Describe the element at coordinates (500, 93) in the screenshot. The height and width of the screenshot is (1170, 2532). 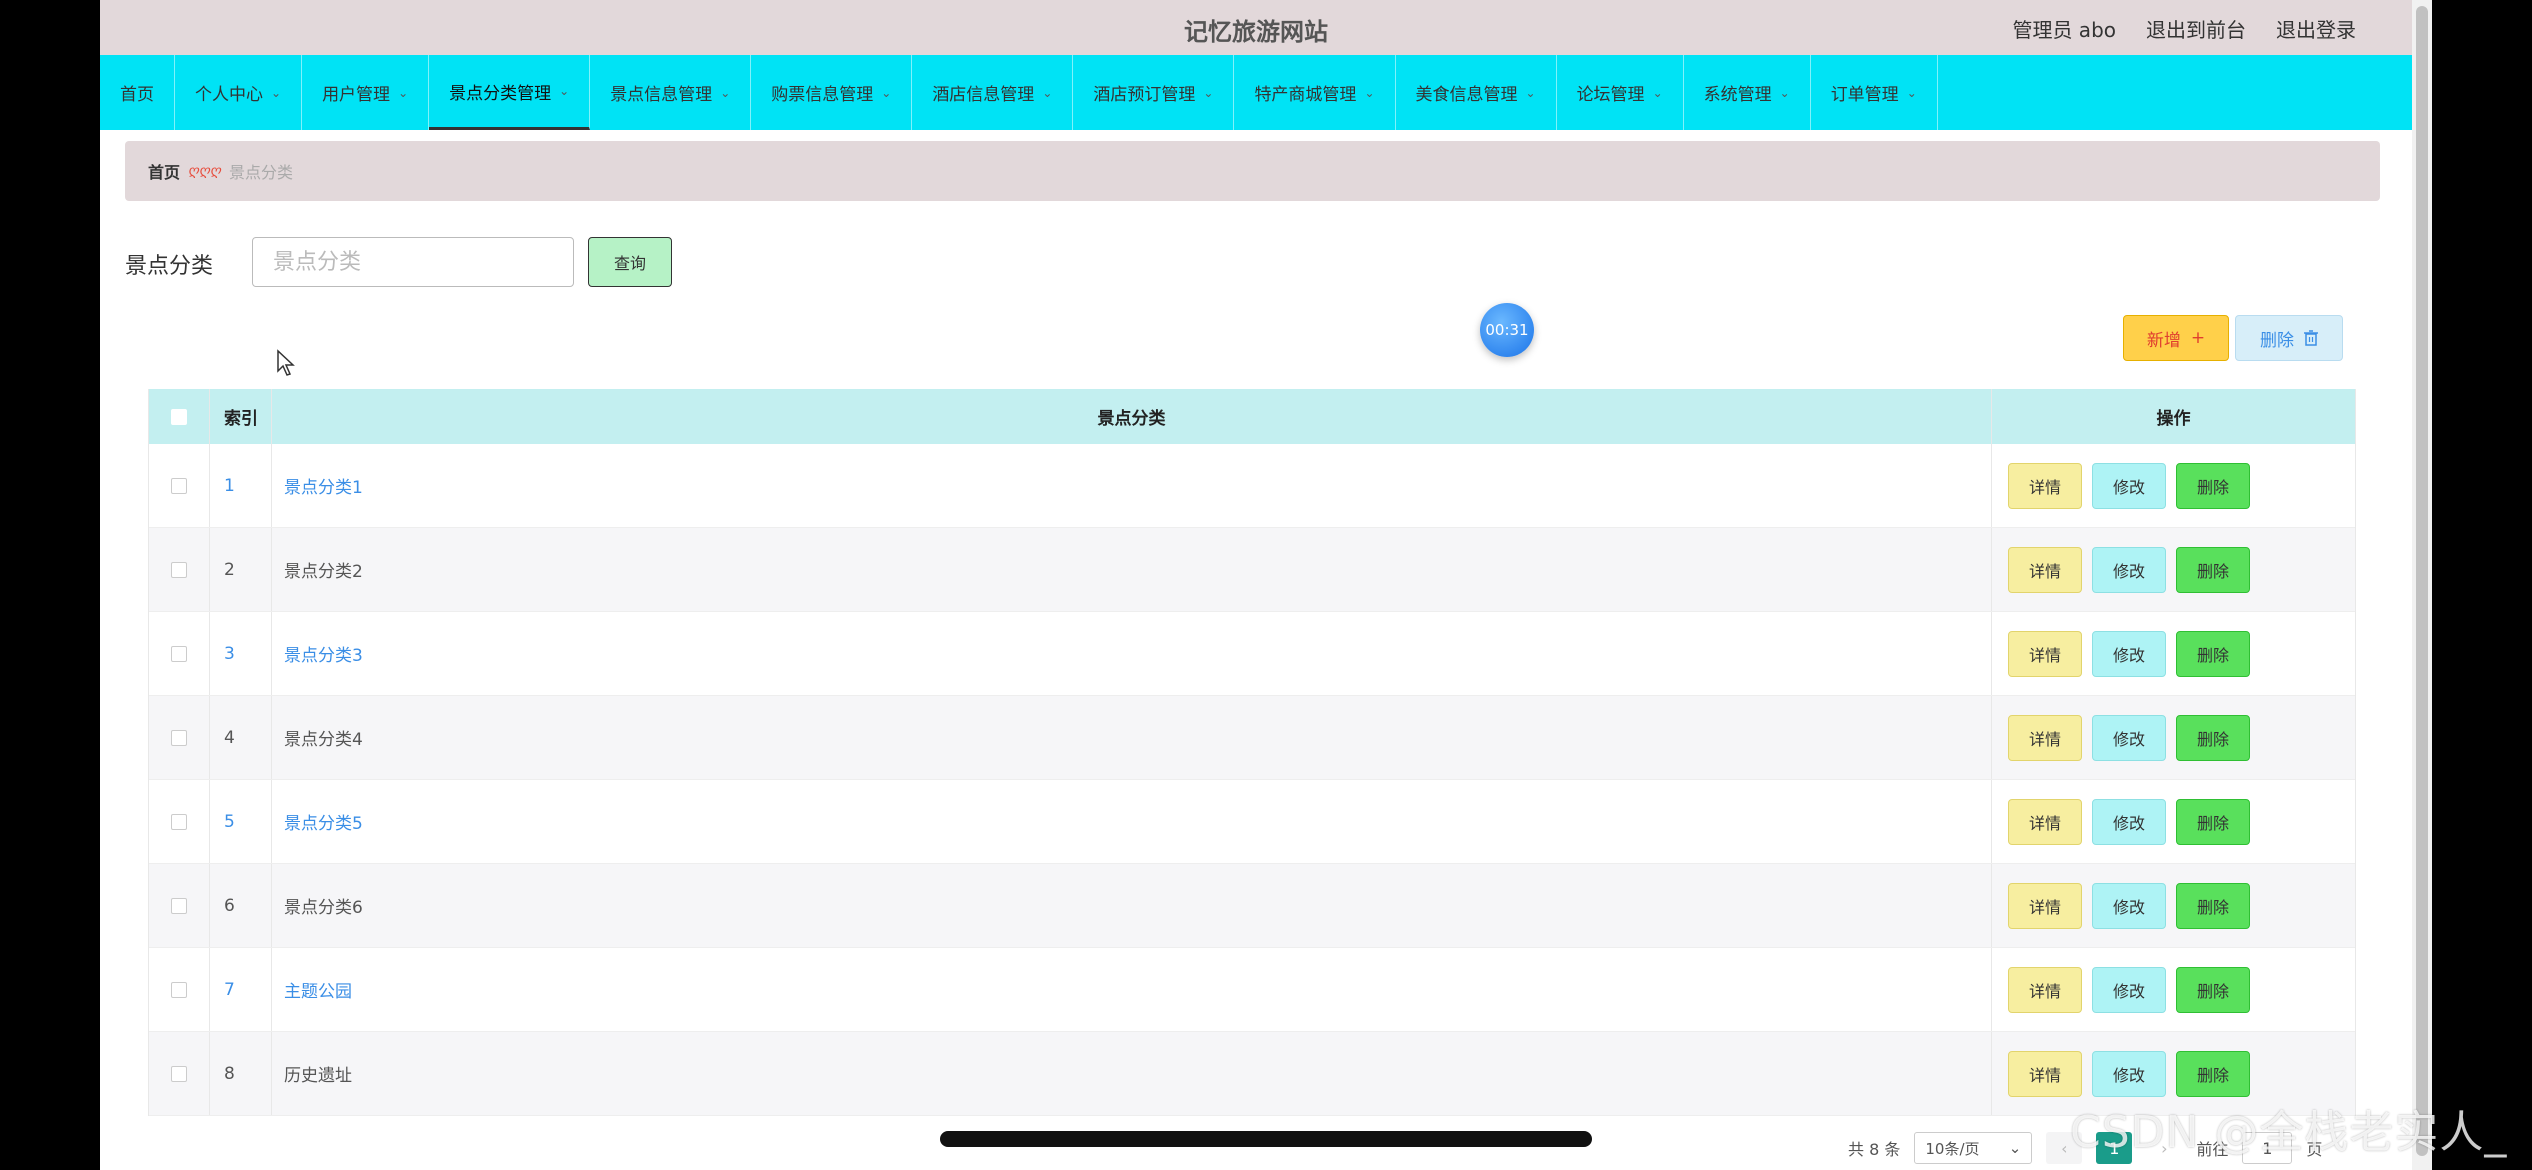
I see `nav-item-label: 景点分类管理` at that location.